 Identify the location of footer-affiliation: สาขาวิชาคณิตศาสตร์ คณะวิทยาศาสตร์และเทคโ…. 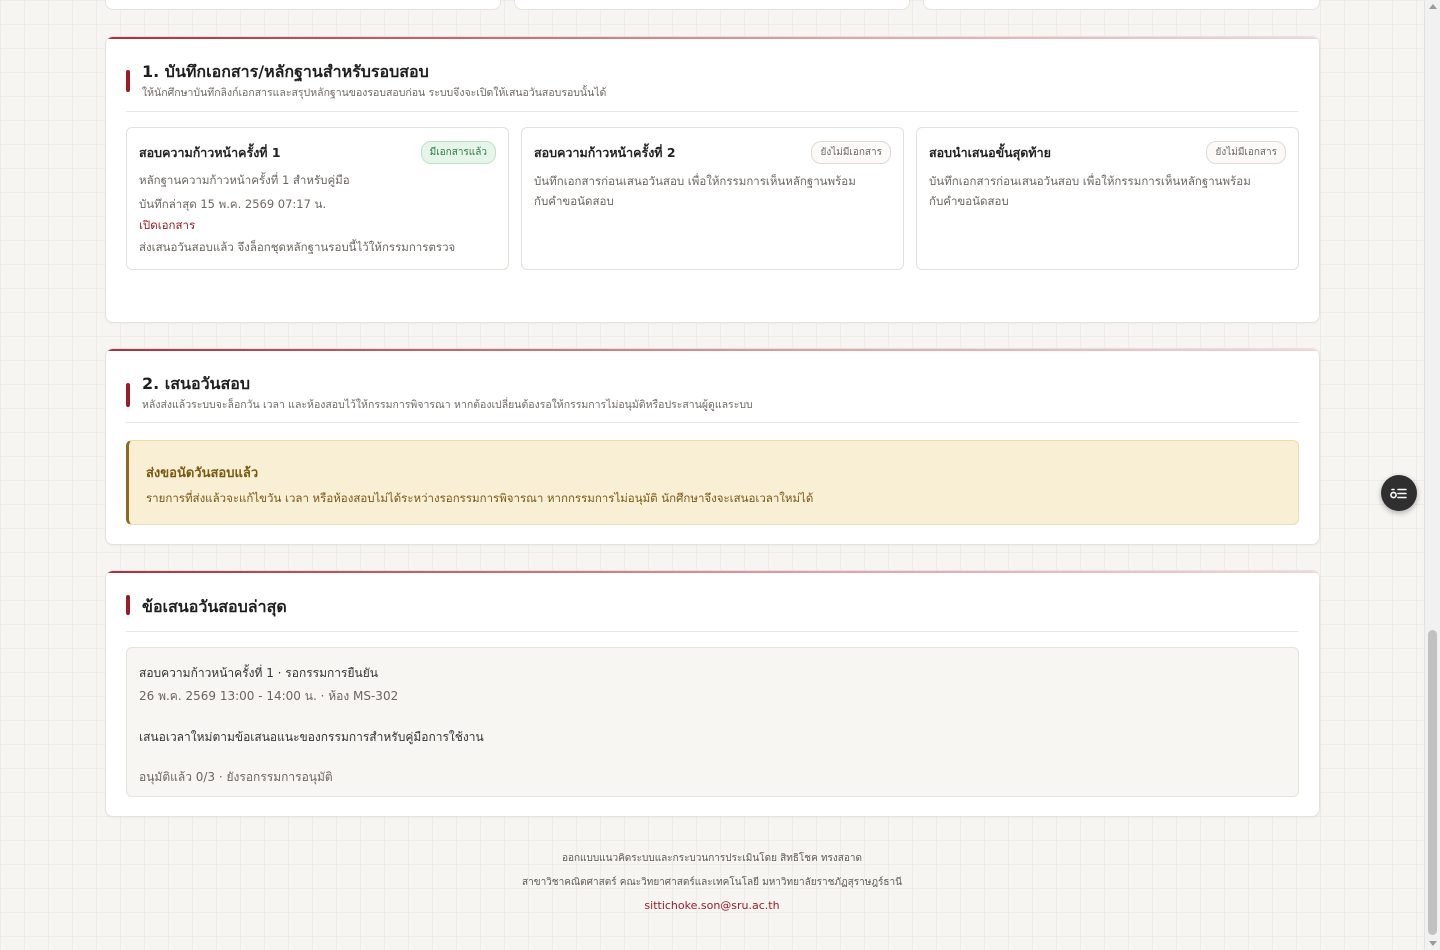
(712, 882).